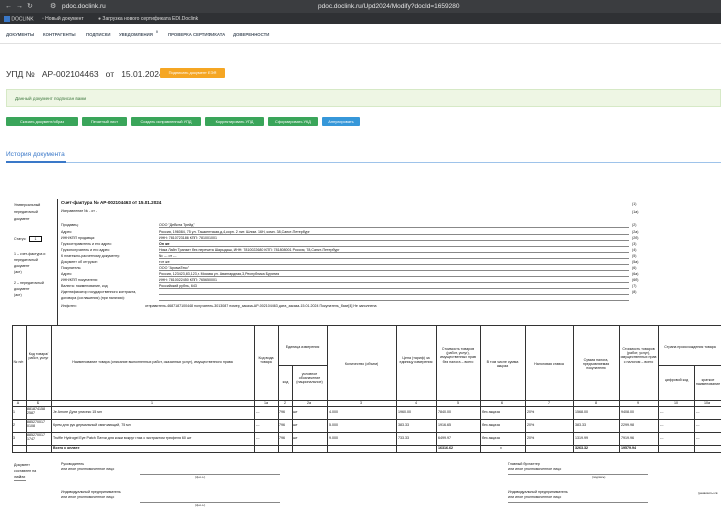 This screenshot has width=721, height=512. Describe the element at coordinates (333, 412) in the screenshot. I see `table-cell-qty: 4.000` at that location.